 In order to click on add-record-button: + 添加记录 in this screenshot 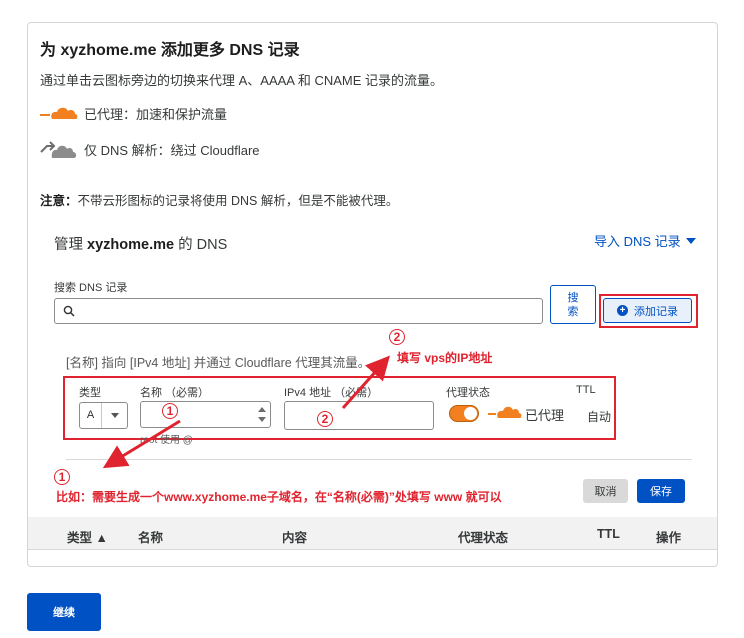, I will do `click(647, 310)`.